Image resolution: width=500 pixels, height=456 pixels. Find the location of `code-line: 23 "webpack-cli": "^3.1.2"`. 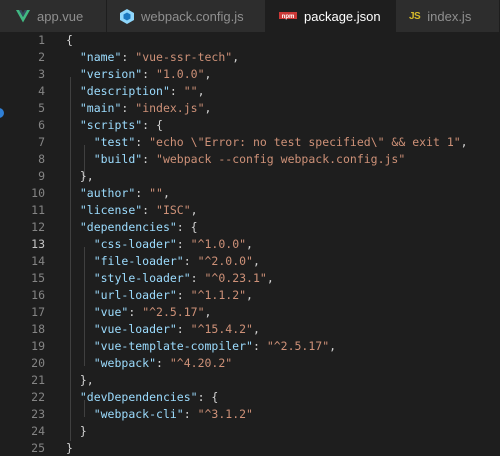

code-line: 23 "webpack-cli": "^3.1.2" is located at coordinates (250, 414).